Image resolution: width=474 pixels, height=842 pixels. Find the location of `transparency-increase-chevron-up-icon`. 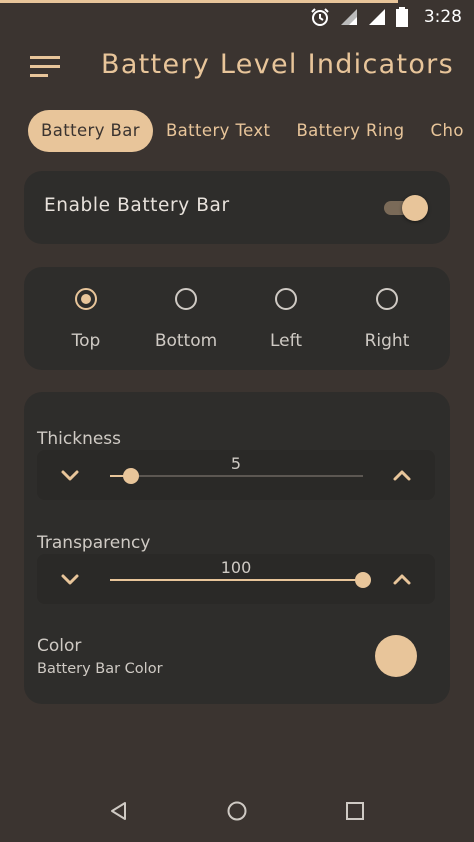

transparency-increase-chevron-up-icon is located at coordinates (402, 579).